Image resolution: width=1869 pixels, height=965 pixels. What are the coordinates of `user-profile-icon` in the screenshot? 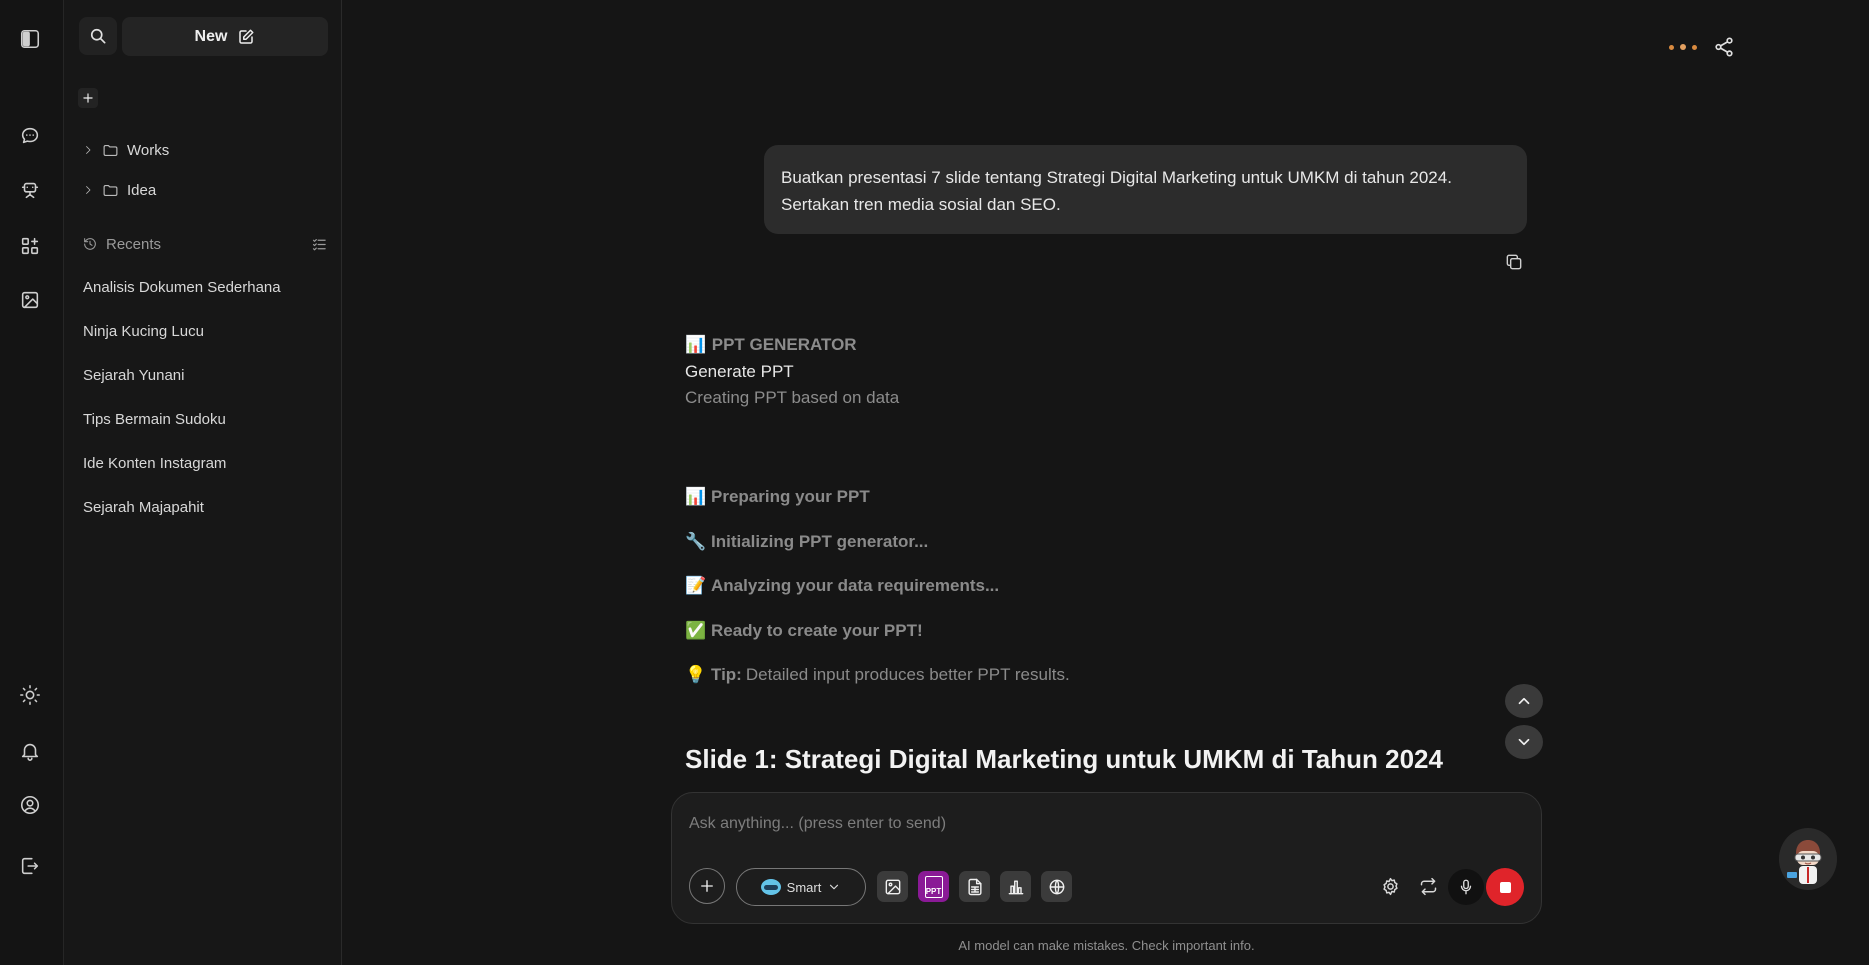 It's located at (30, 805).